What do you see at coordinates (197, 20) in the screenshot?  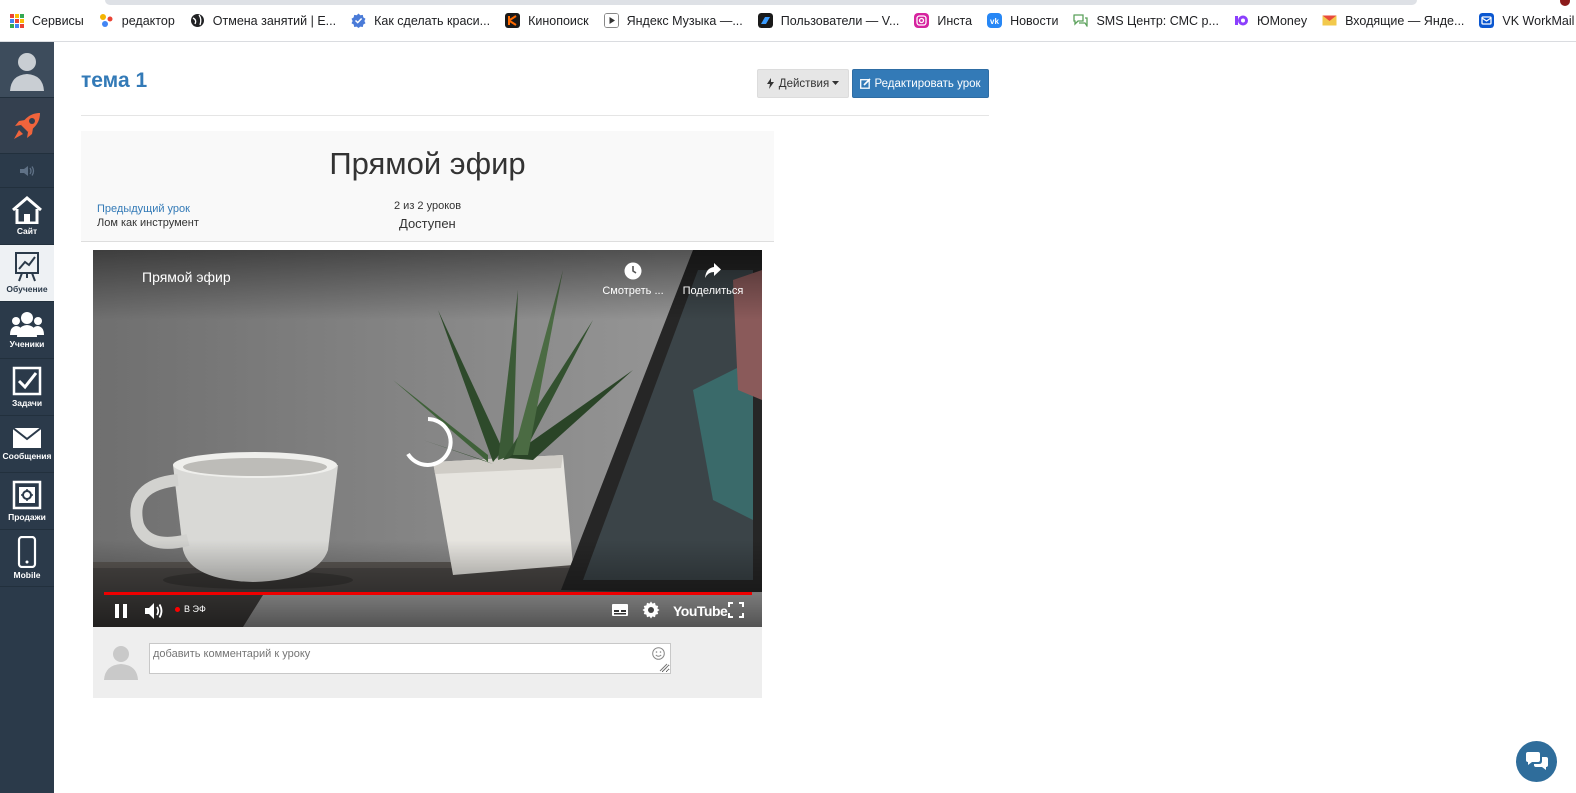 I see `globe-icon` at bounding box center [197, 20].